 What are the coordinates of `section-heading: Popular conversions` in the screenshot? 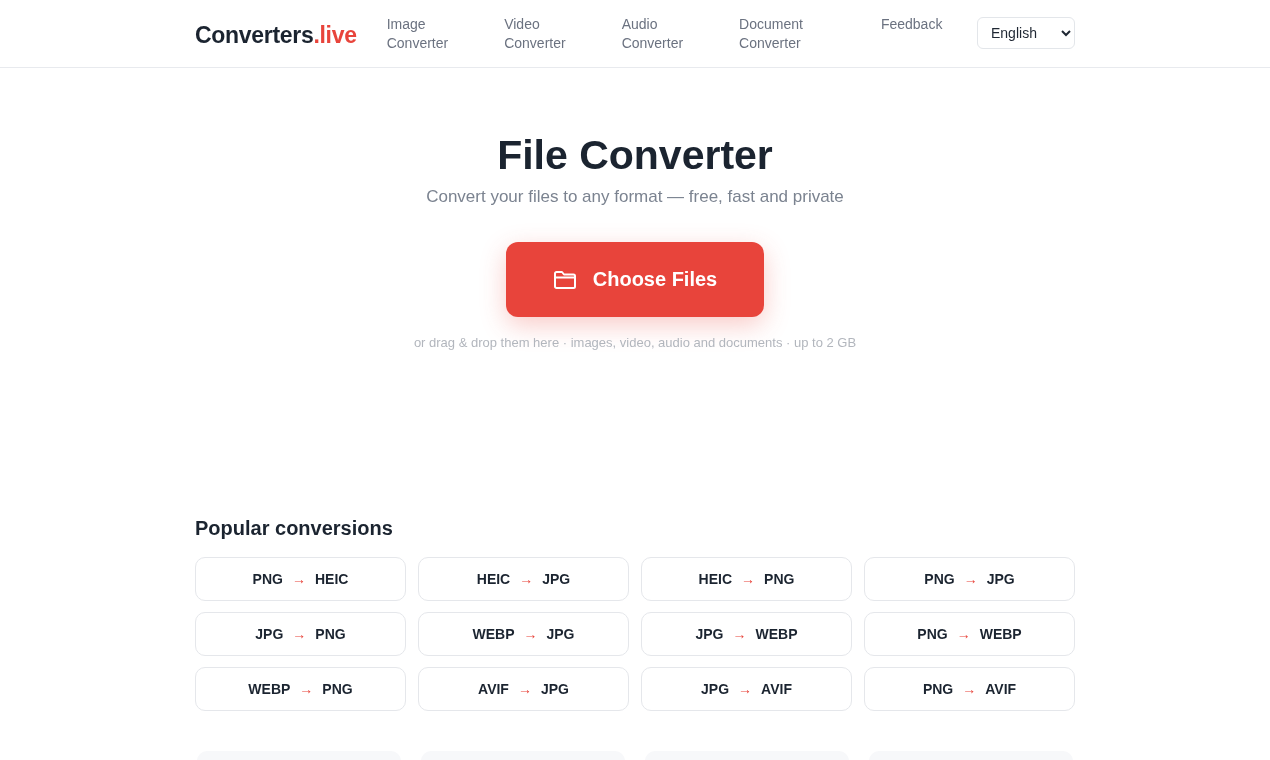 It's located at (294, 528).